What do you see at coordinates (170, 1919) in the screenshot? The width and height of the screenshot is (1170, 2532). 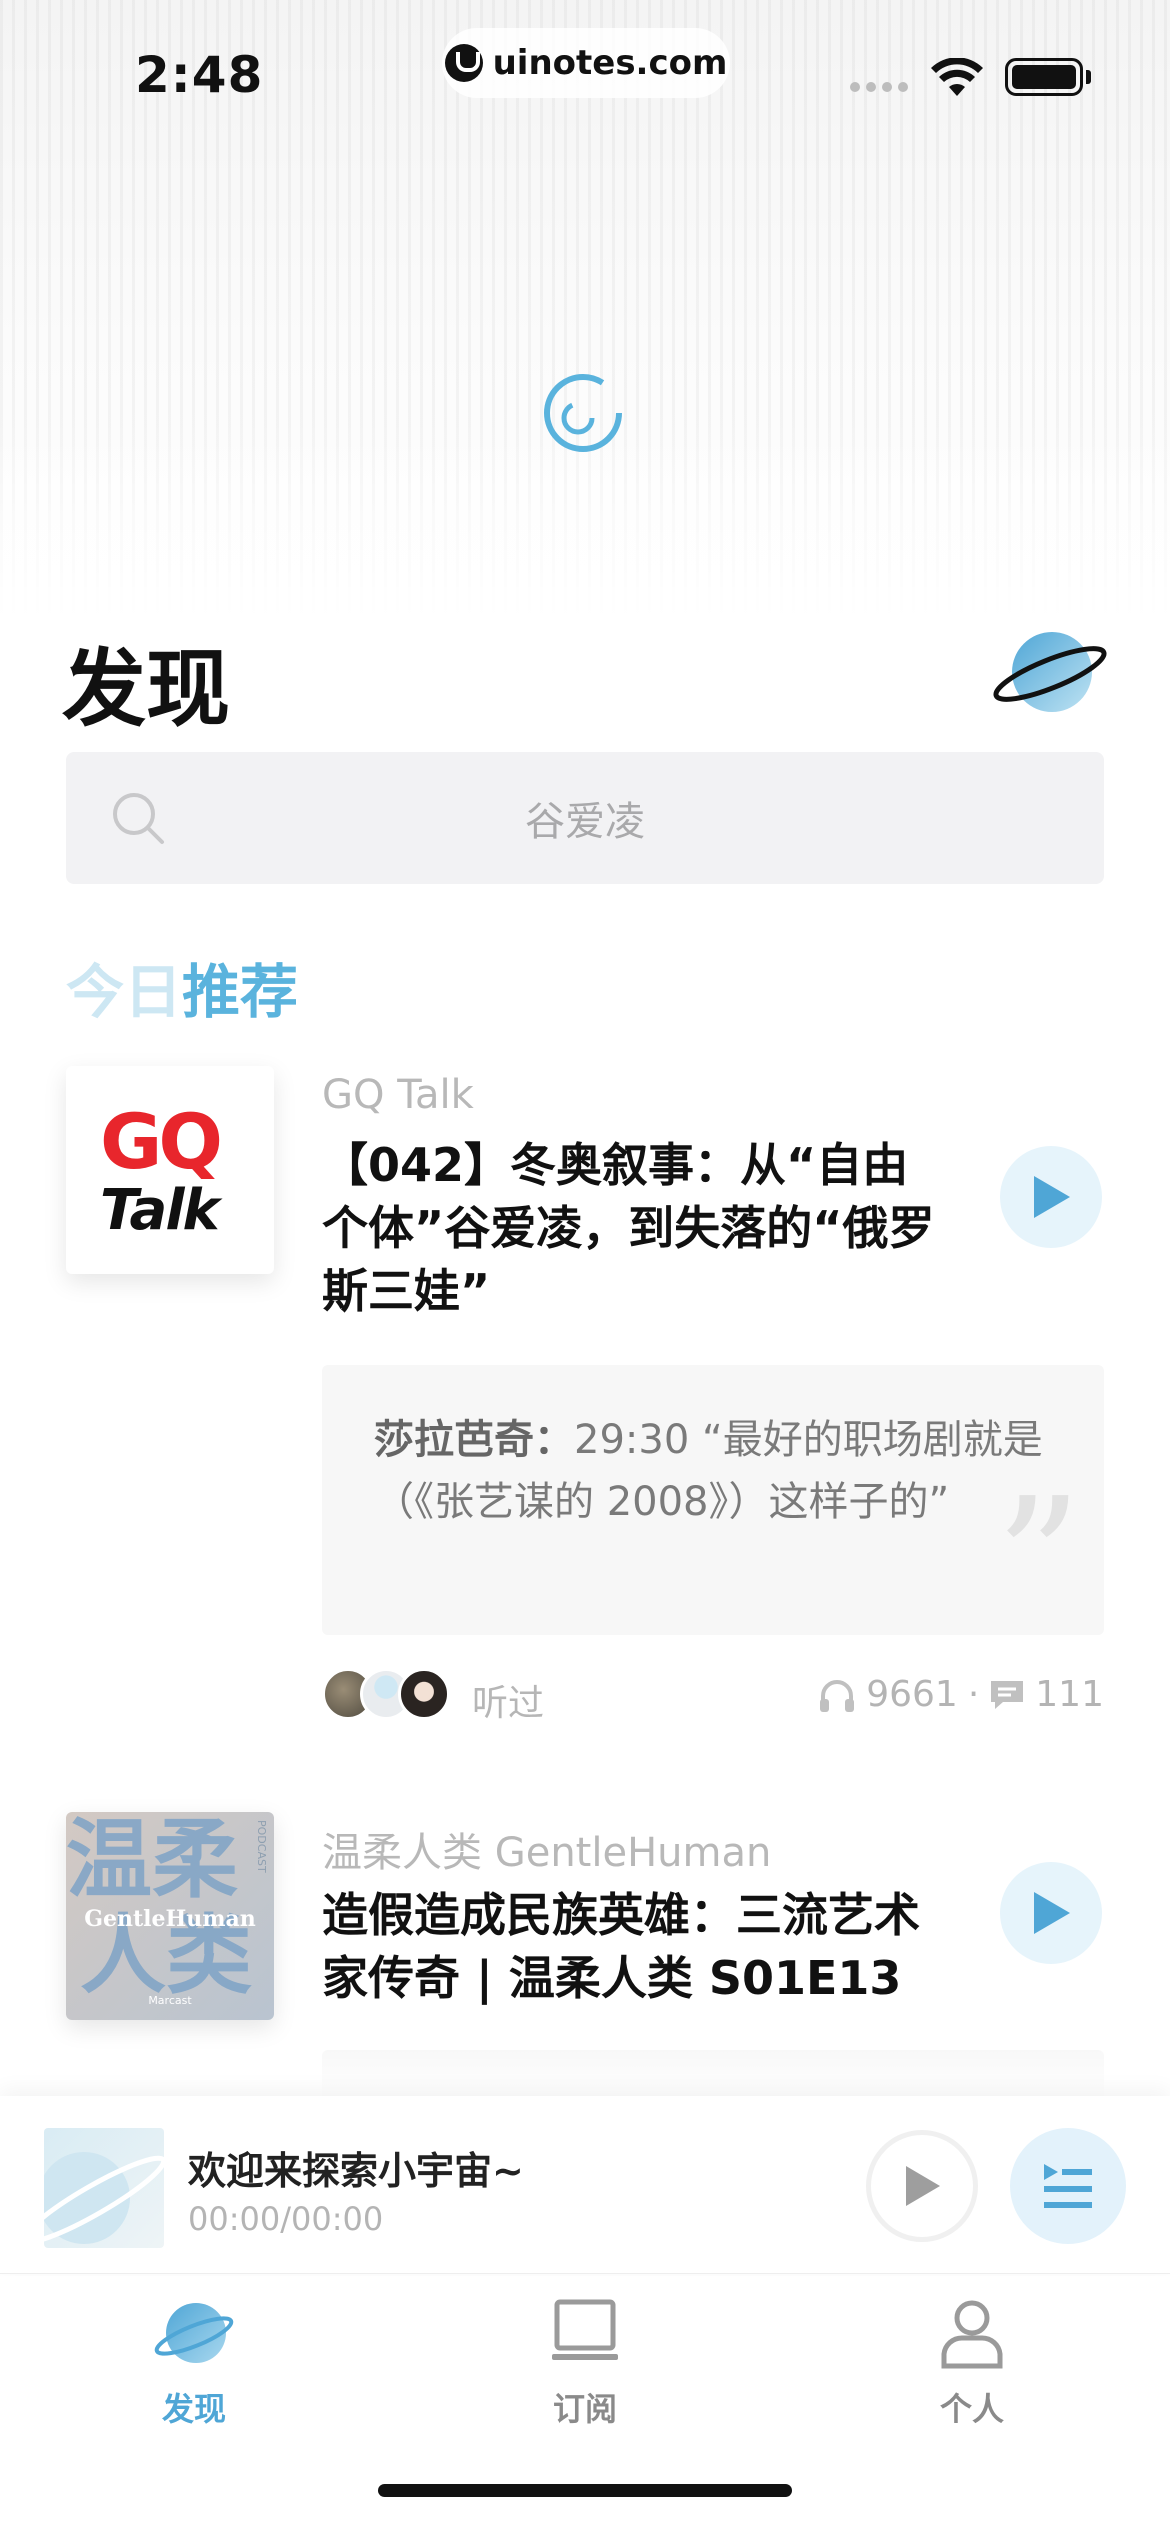 I see `cover-art-name: GentleHuman` at bounding box center [170, 1919].